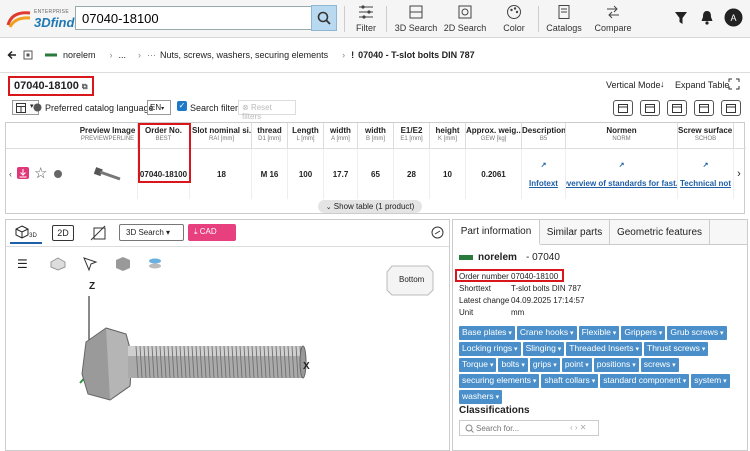 The image size is (750, 451). I want to click on copy-icon: ⧉, so click(85, 86).